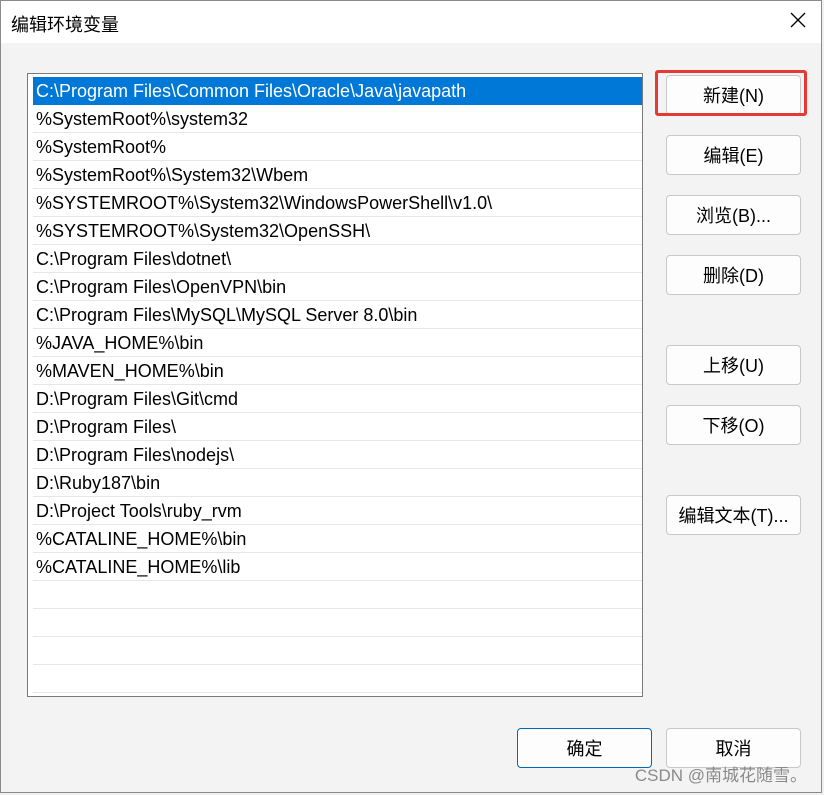 The height and width of the screenshot is (795, 824). Describe the element at coordinates (65, 25) in the screenshot. I see `window-title: 编辑环境变量` at that location.